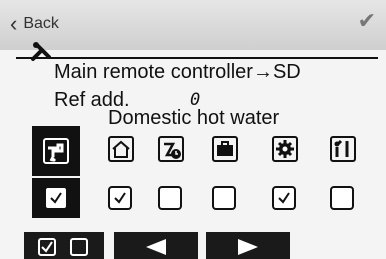 The image size is (386, 259). I want to click on previous-button, so click(156, 245).